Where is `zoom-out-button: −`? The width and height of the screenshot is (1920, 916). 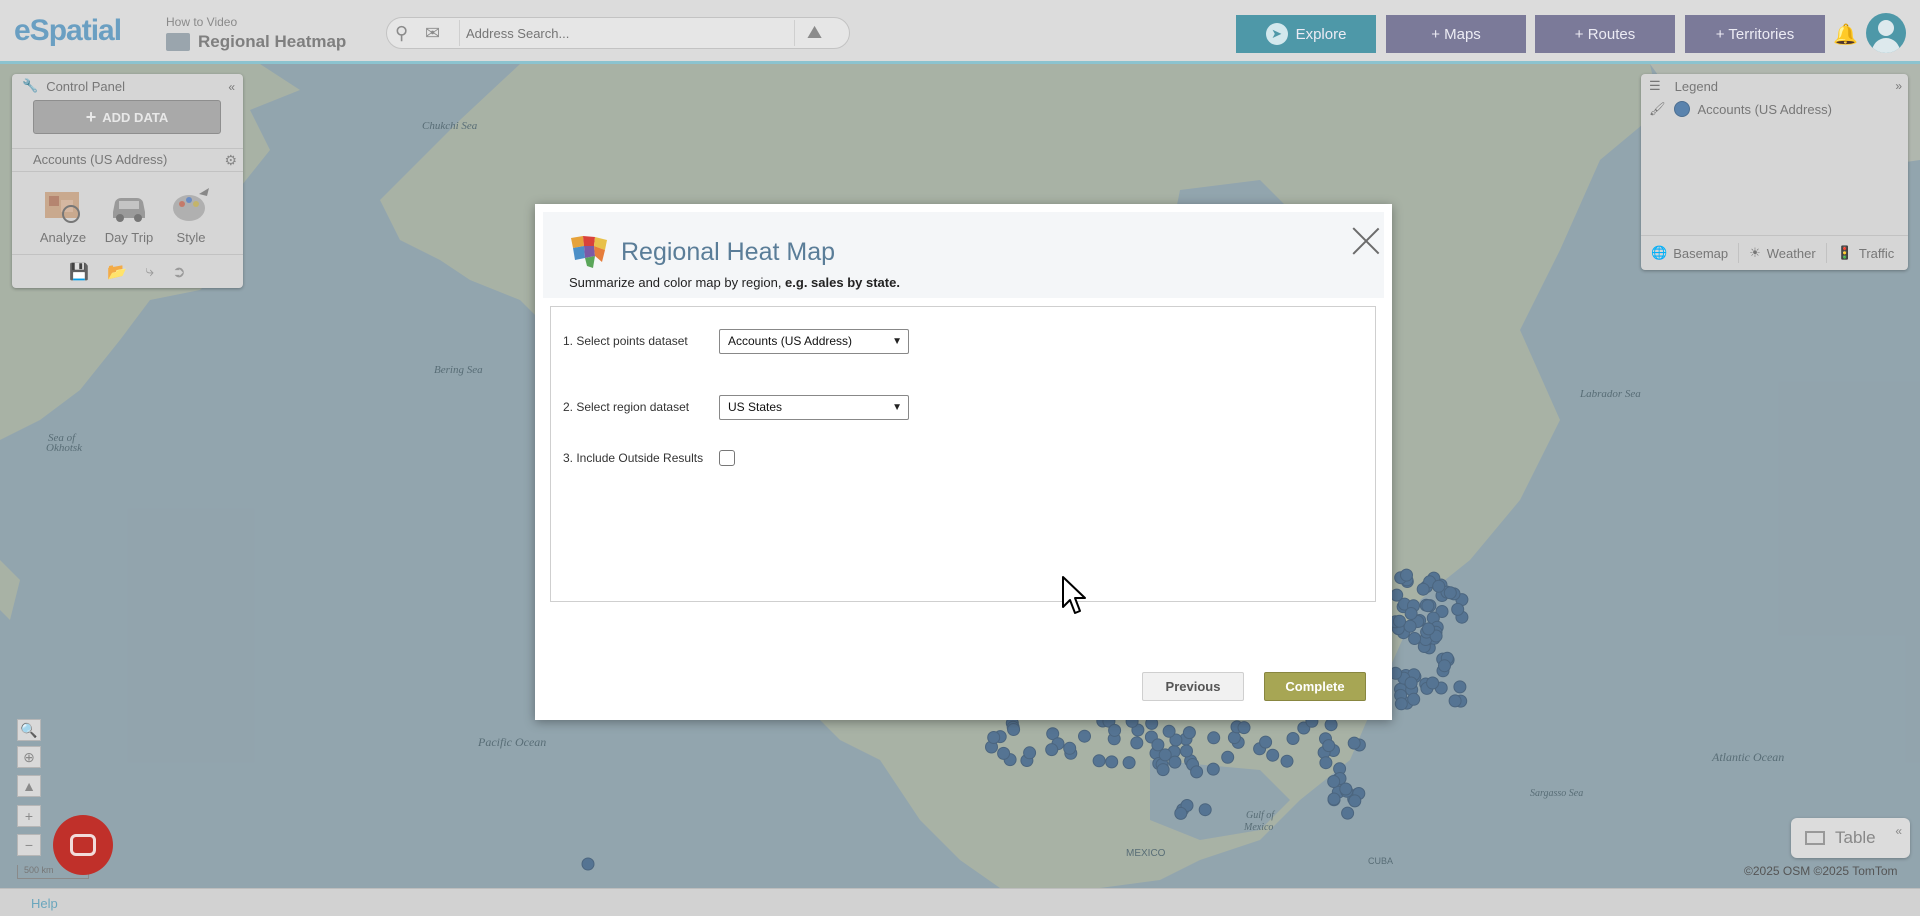 zoom-out-button: − is located at coordinates (29, 845).